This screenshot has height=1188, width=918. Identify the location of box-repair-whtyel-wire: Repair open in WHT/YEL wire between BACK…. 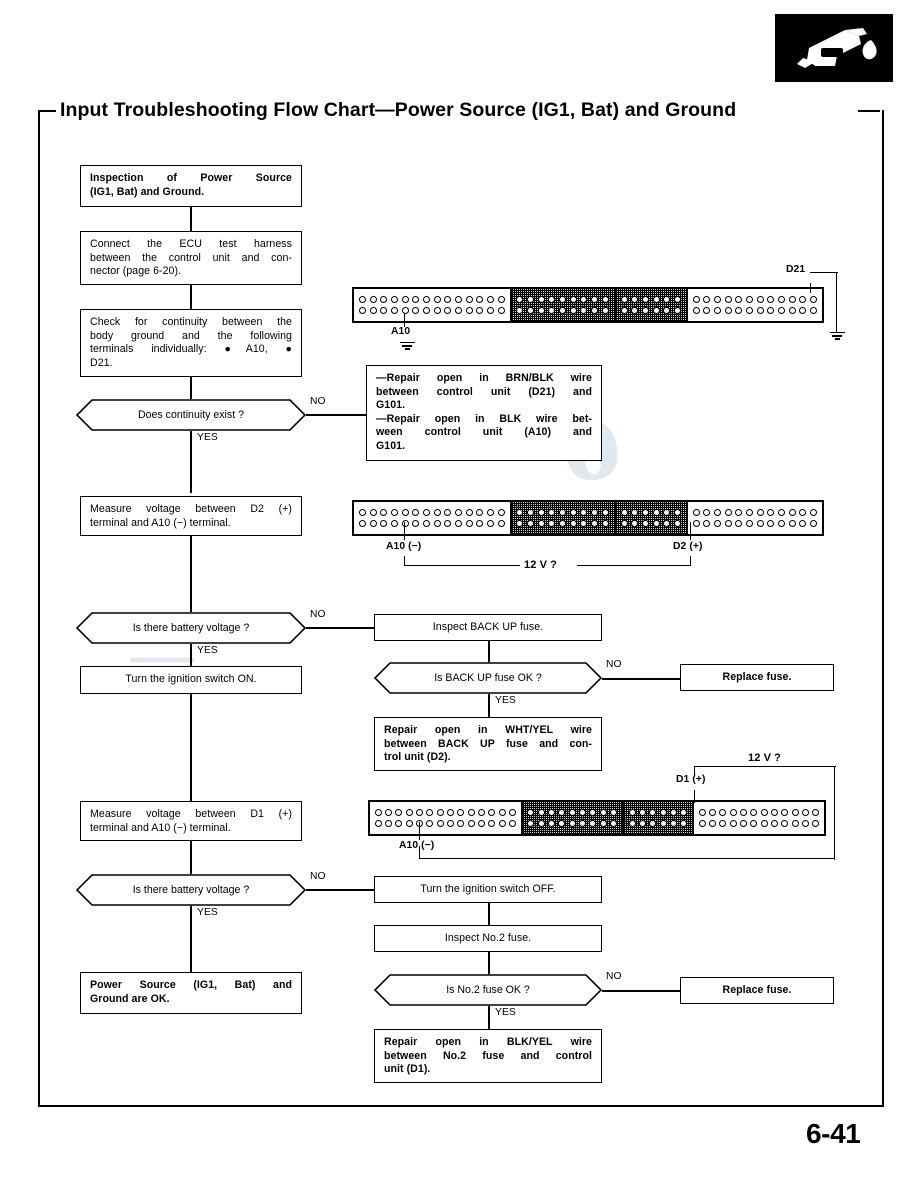
(488, 744).